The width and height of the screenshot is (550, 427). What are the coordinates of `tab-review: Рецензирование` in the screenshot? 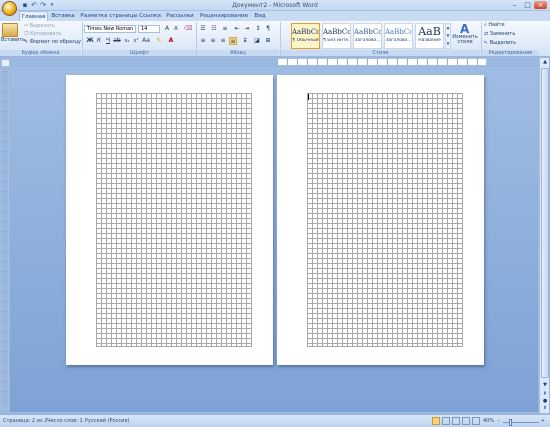 It's located at (224, 16).